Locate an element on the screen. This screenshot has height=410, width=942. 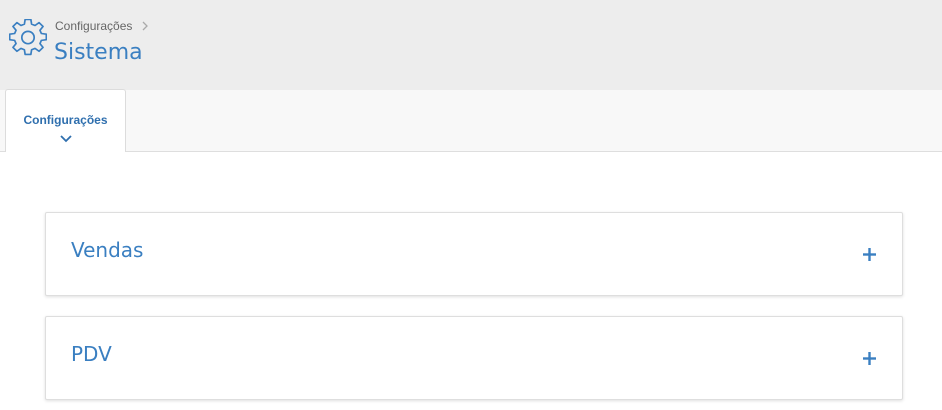
page-title: Sistema is located at coordinates (98, 52).